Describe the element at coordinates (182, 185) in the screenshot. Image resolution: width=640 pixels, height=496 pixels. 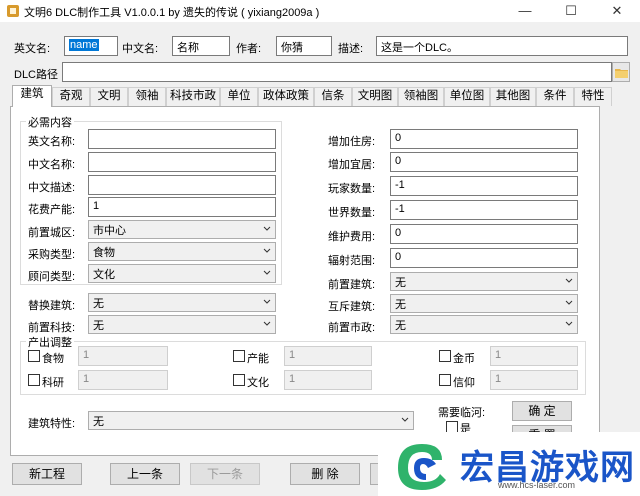
I see `cn-desc-field` at that location.